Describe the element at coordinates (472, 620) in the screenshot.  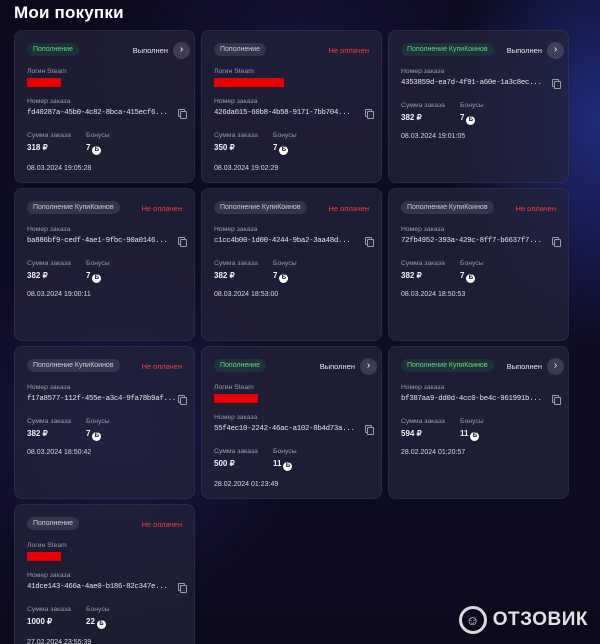
I see `otzovik-logo-icon: ☺` at that location.